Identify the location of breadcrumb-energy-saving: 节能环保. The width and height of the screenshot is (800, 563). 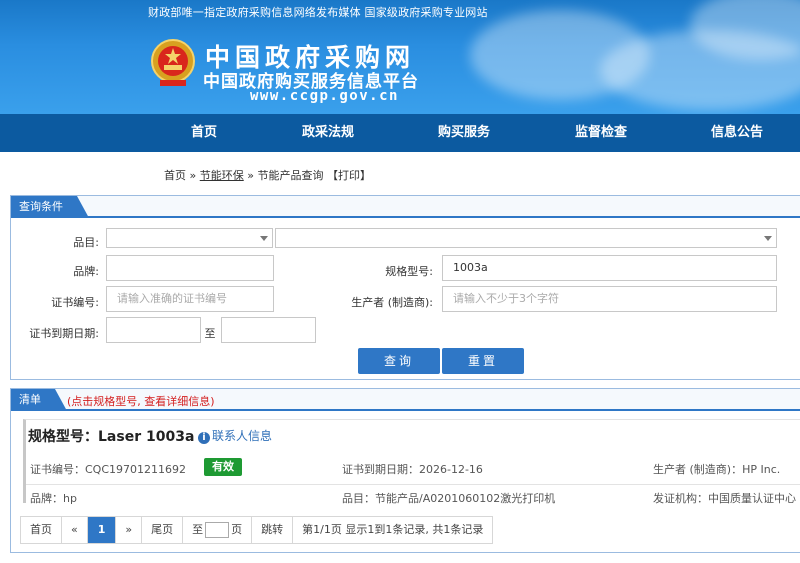
(222, 175).